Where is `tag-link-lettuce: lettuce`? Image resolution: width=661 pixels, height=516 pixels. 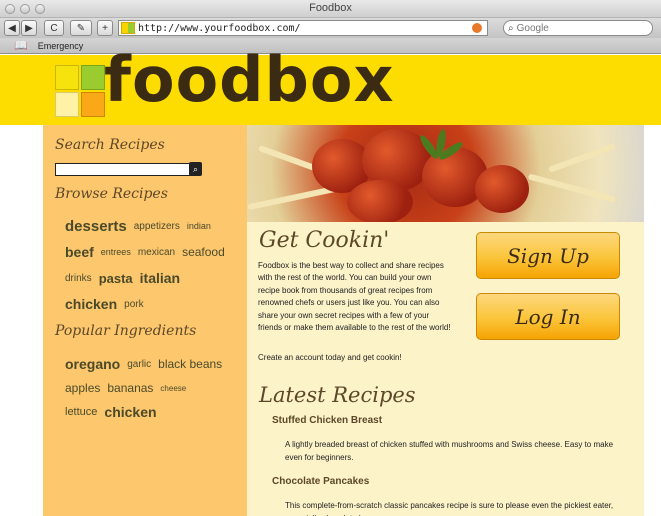 tag-link-lettuce: lettuce is located at coordinates (81, 412).